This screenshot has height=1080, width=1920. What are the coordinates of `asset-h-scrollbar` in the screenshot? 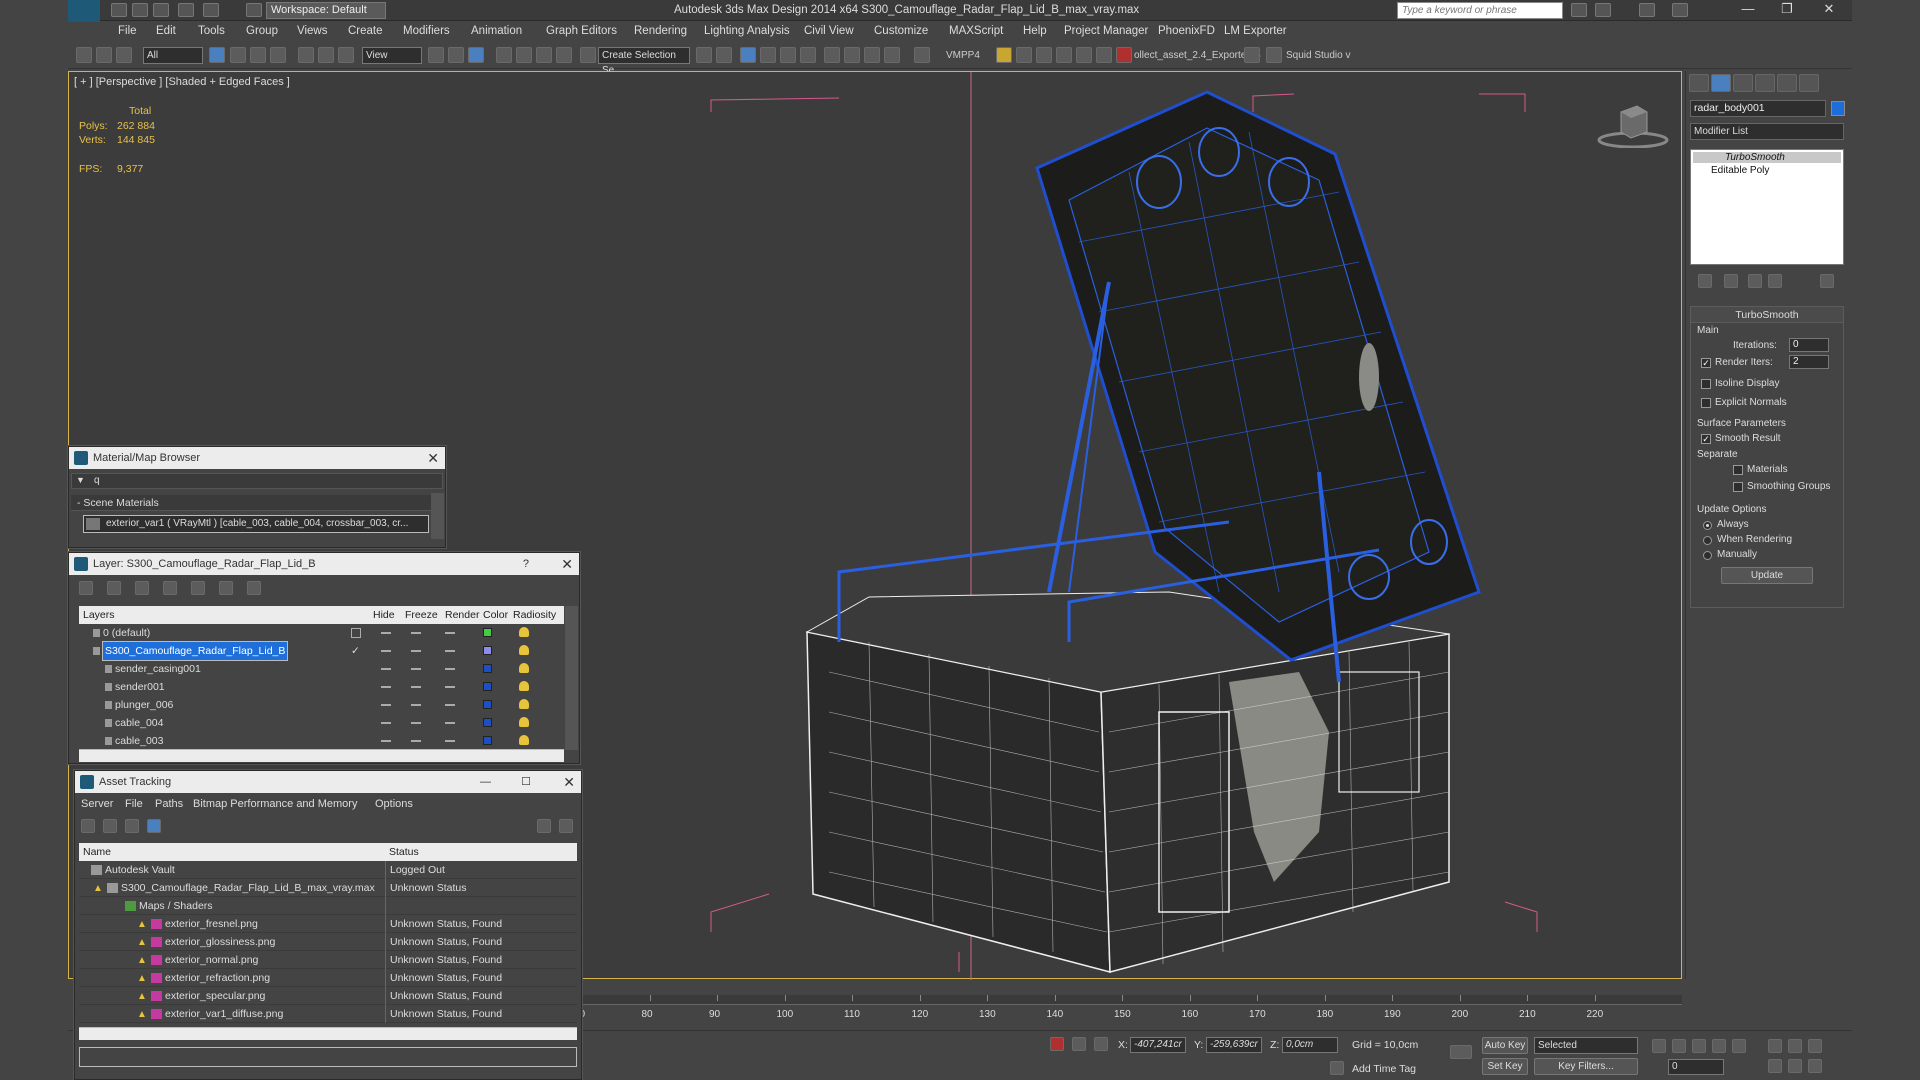 It's located at (328, 1033).